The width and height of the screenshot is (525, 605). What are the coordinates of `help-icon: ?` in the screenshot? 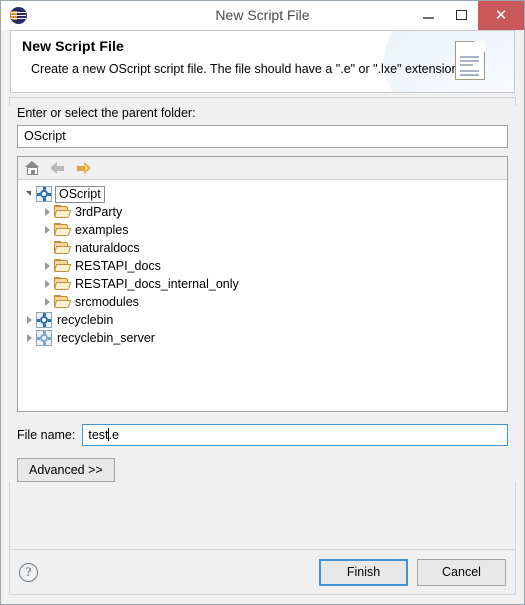 It's located at (28, 572).